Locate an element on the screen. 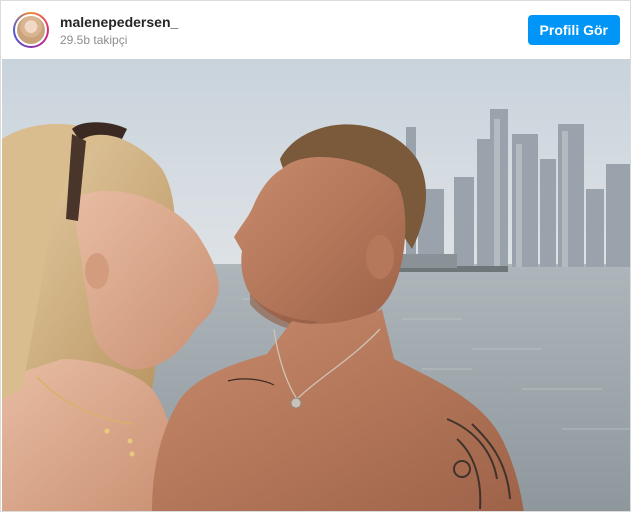 This screenshot has width=631, height=512. avatar is located at coordinates (31, 30).